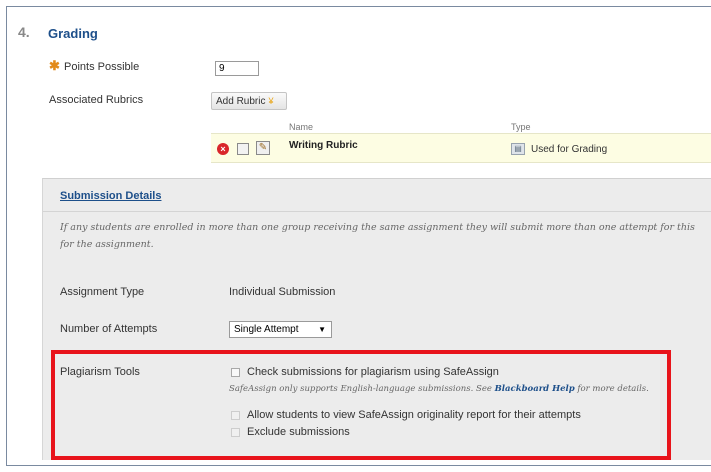  I want to click on points-possible-input, so click(237, 68).